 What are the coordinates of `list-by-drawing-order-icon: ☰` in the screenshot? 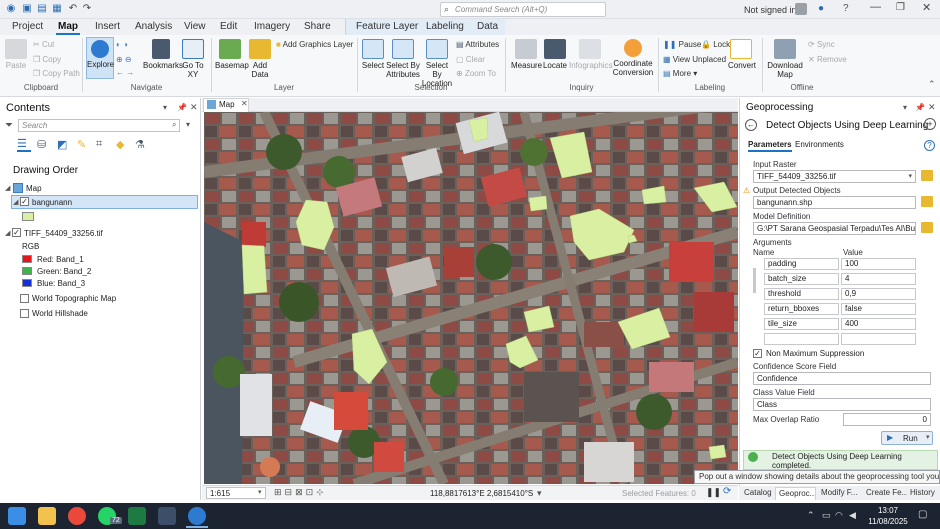 It's located at (24, 145).